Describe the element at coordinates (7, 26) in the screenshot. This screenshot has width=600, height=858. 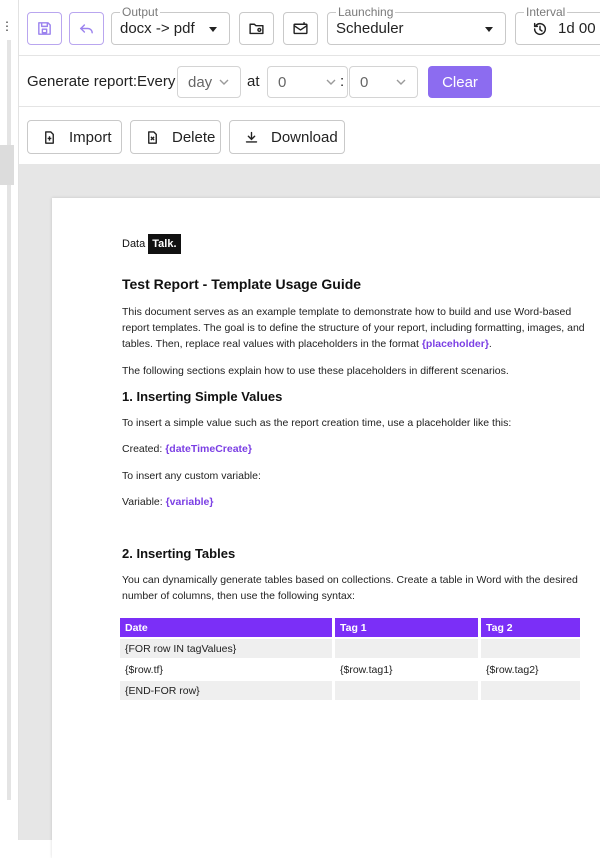
I see `more-icon: ⋮` at that location.